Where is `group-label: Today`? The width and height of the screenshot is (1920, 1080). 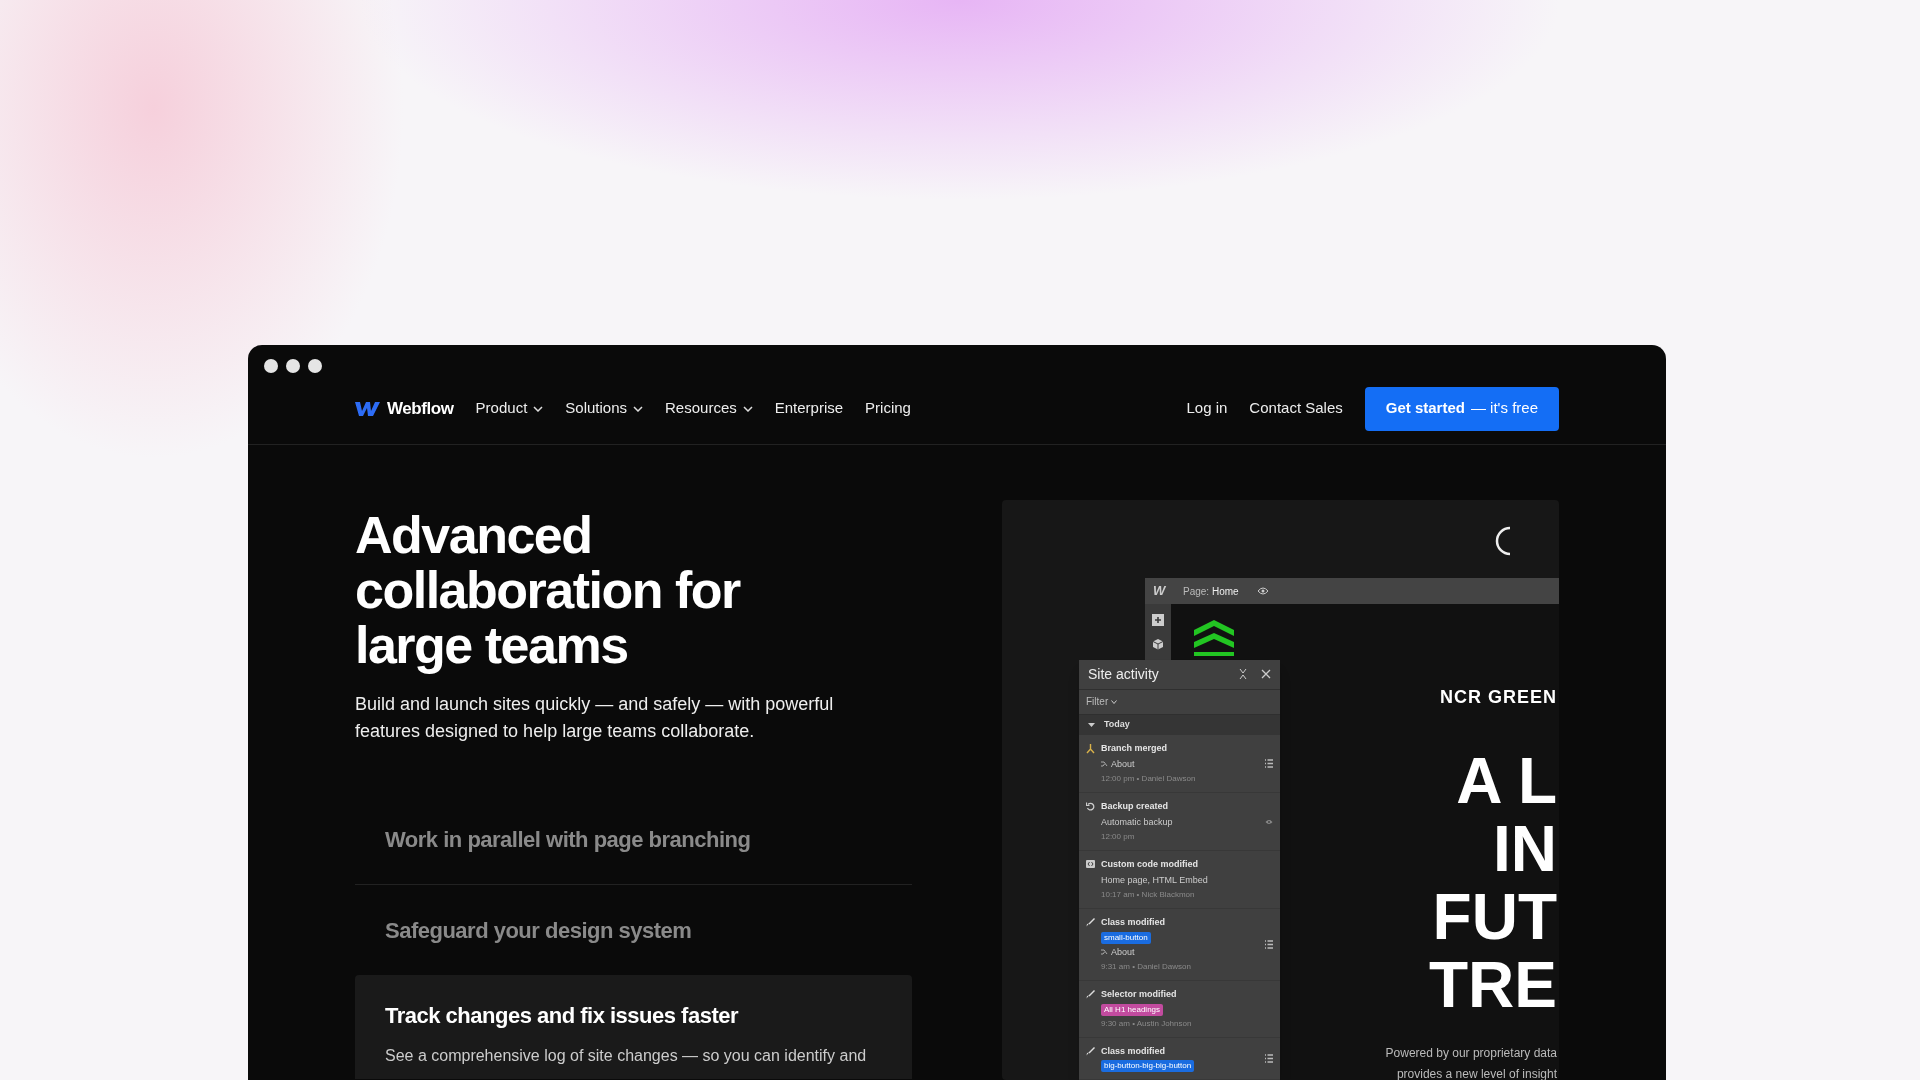
group-label: Today is located at coordinates (1117, 725).